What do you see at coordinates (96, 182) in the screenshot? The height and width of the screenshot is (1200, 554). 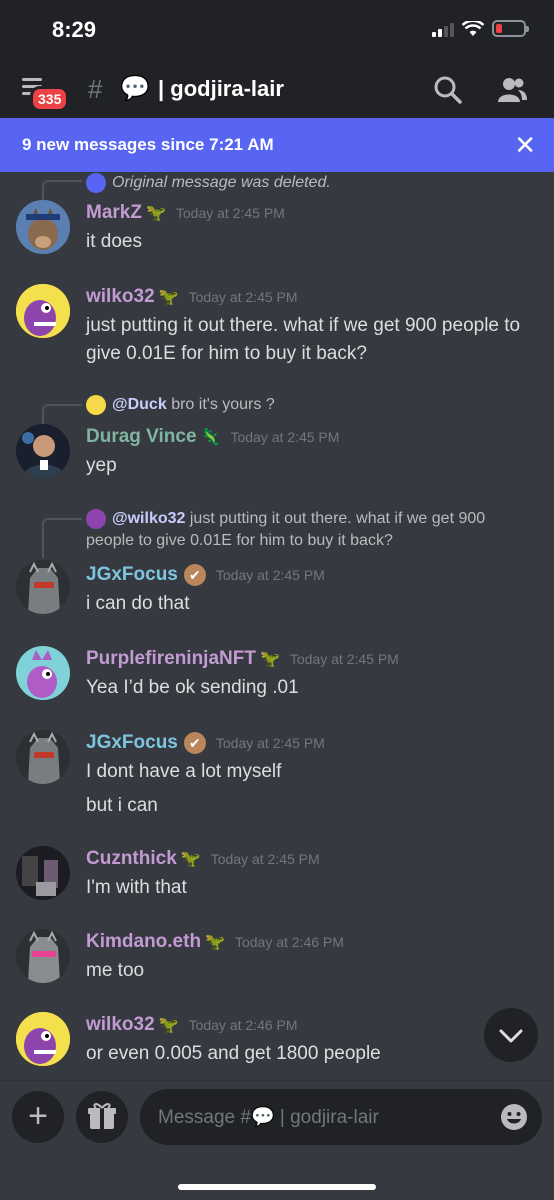 I see `discord-icon` at bounding box center [96, 182].